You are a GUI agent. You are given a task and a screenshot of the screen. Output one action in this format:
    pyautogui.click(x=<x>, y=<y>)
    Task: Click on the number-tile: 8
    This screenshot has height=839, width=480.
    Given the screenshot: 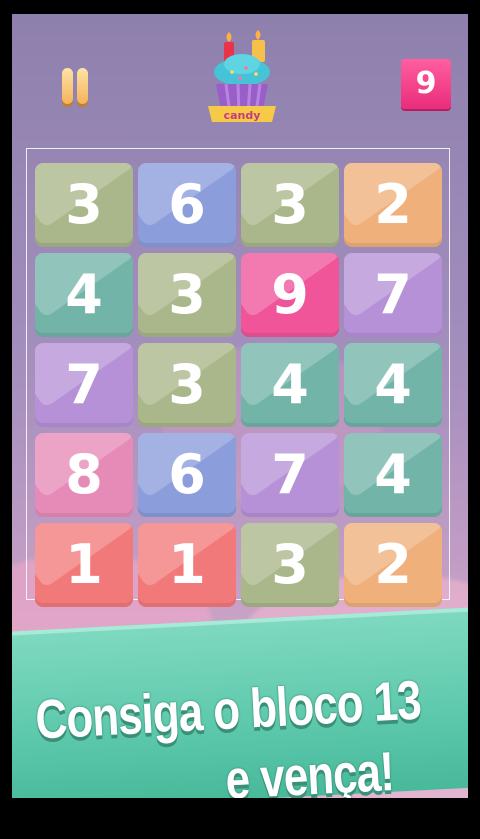 What is the action you would take?
    pyautogui.click(x=84, y=475)
    